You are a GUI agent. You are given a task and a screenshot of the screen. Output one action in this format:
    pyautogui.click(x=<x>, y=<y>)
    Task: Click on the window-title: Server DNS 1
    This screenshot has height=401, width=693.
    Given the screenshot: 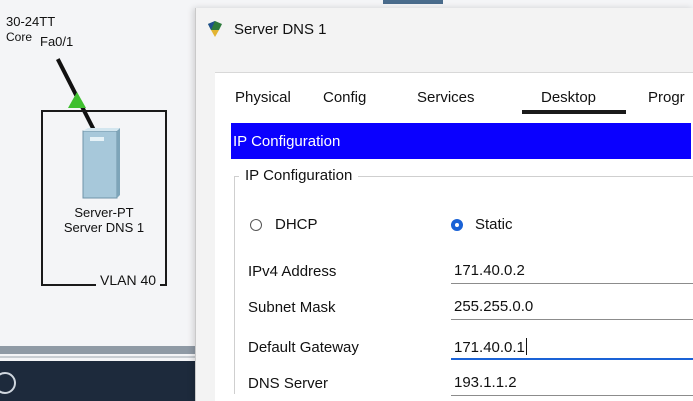 What is the action you would take?
    pyautogui.click(x=280, y=29)
    